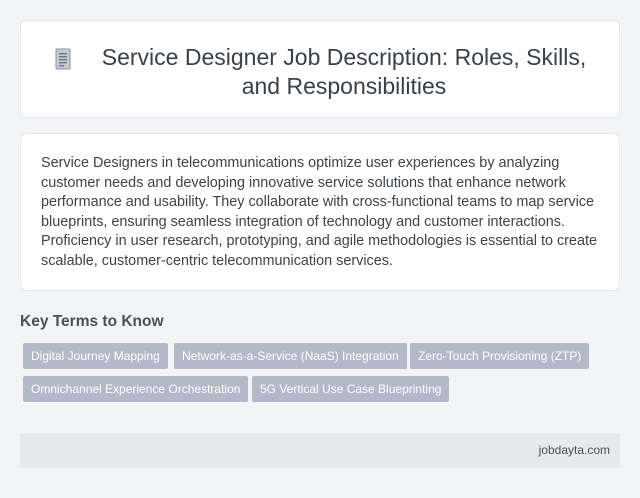 The image size is (640, 498). Describe the element at coordinates (290, 356) in the screenshot. I see `tag-naas-integration: Network-as-a-Service (NaaS) Integration` at that location.